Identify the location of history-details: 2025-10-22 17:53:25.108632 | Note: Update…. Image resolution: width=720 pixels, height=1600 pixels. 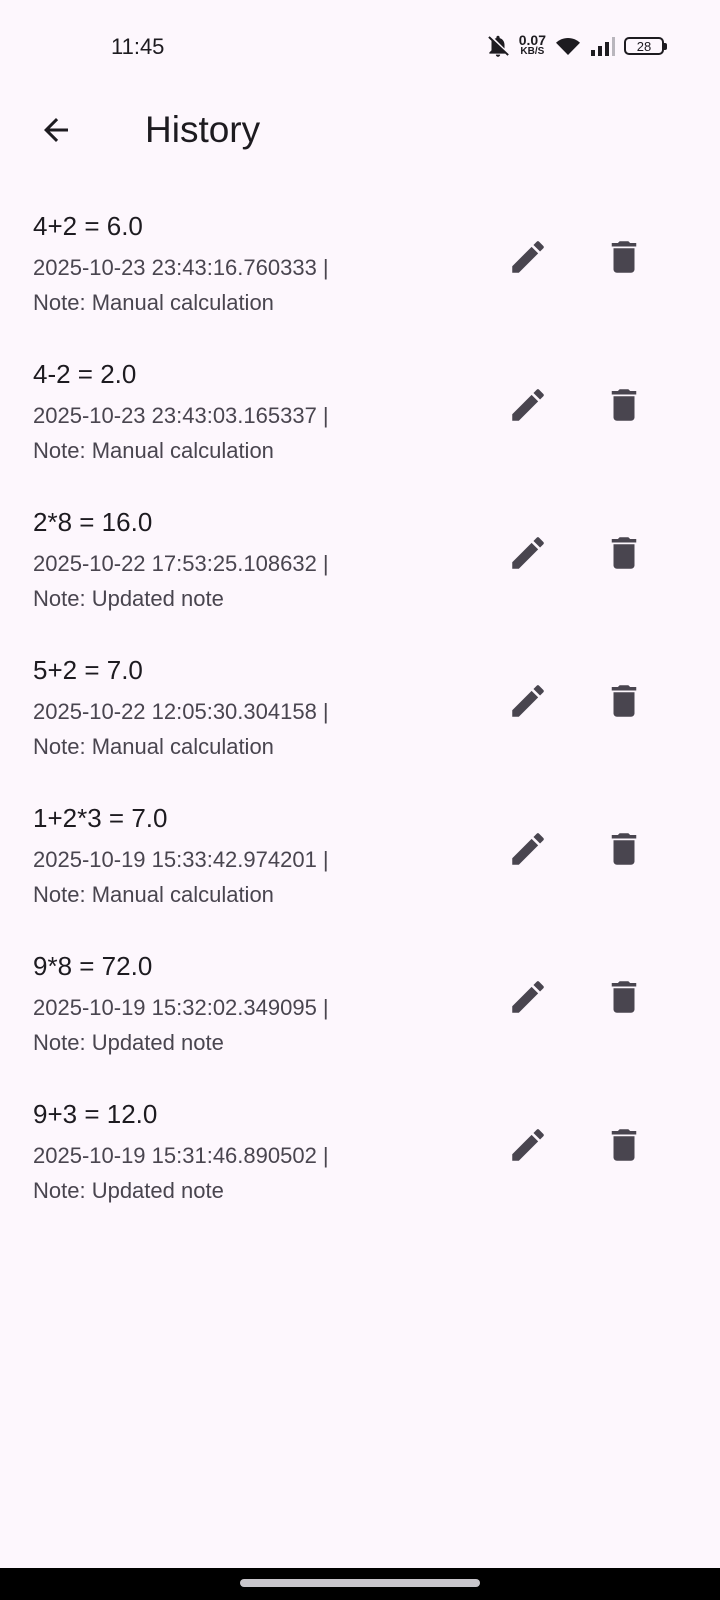
(181, 581).